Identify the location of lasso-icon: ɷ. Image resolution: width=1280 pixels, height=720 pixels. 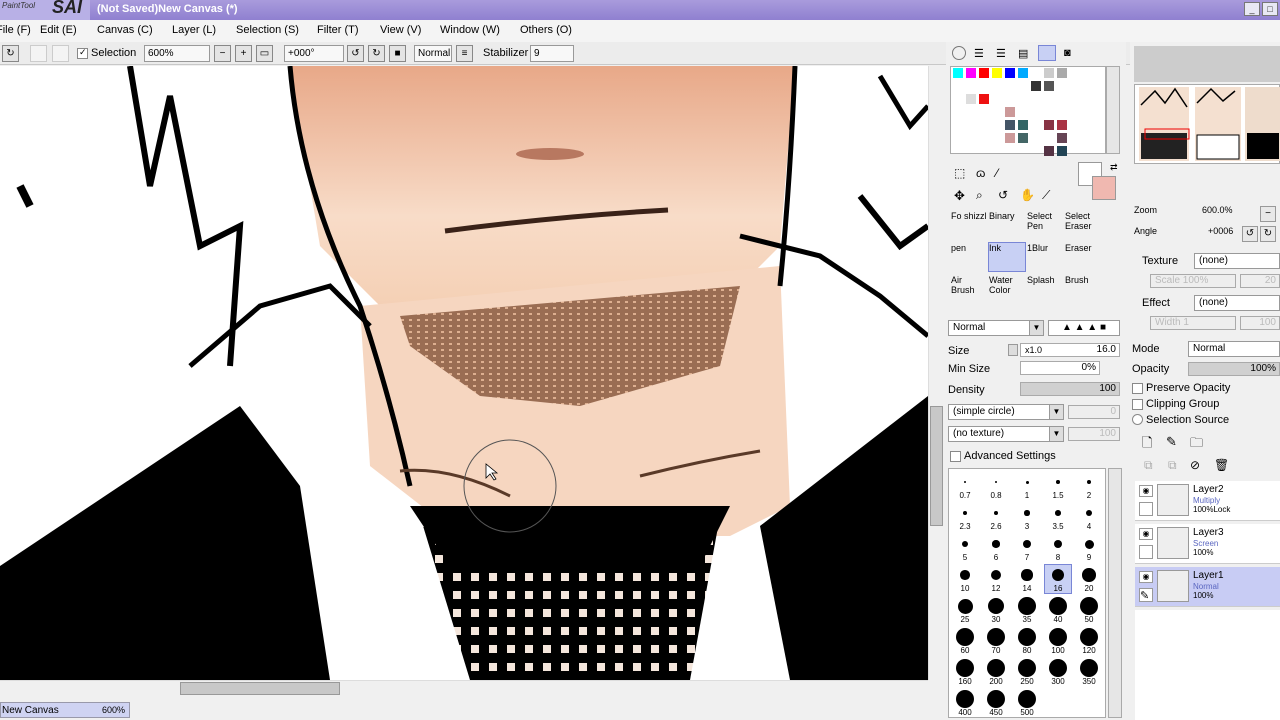
(980, 173).